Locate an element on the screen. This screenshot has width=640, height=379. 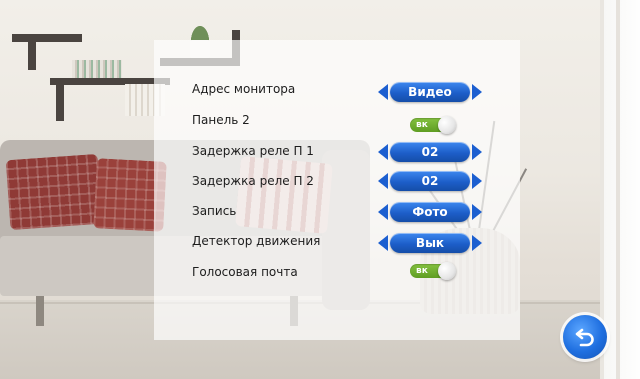
relay-delay-1-value: 02 is located at coordinates (430, 152).